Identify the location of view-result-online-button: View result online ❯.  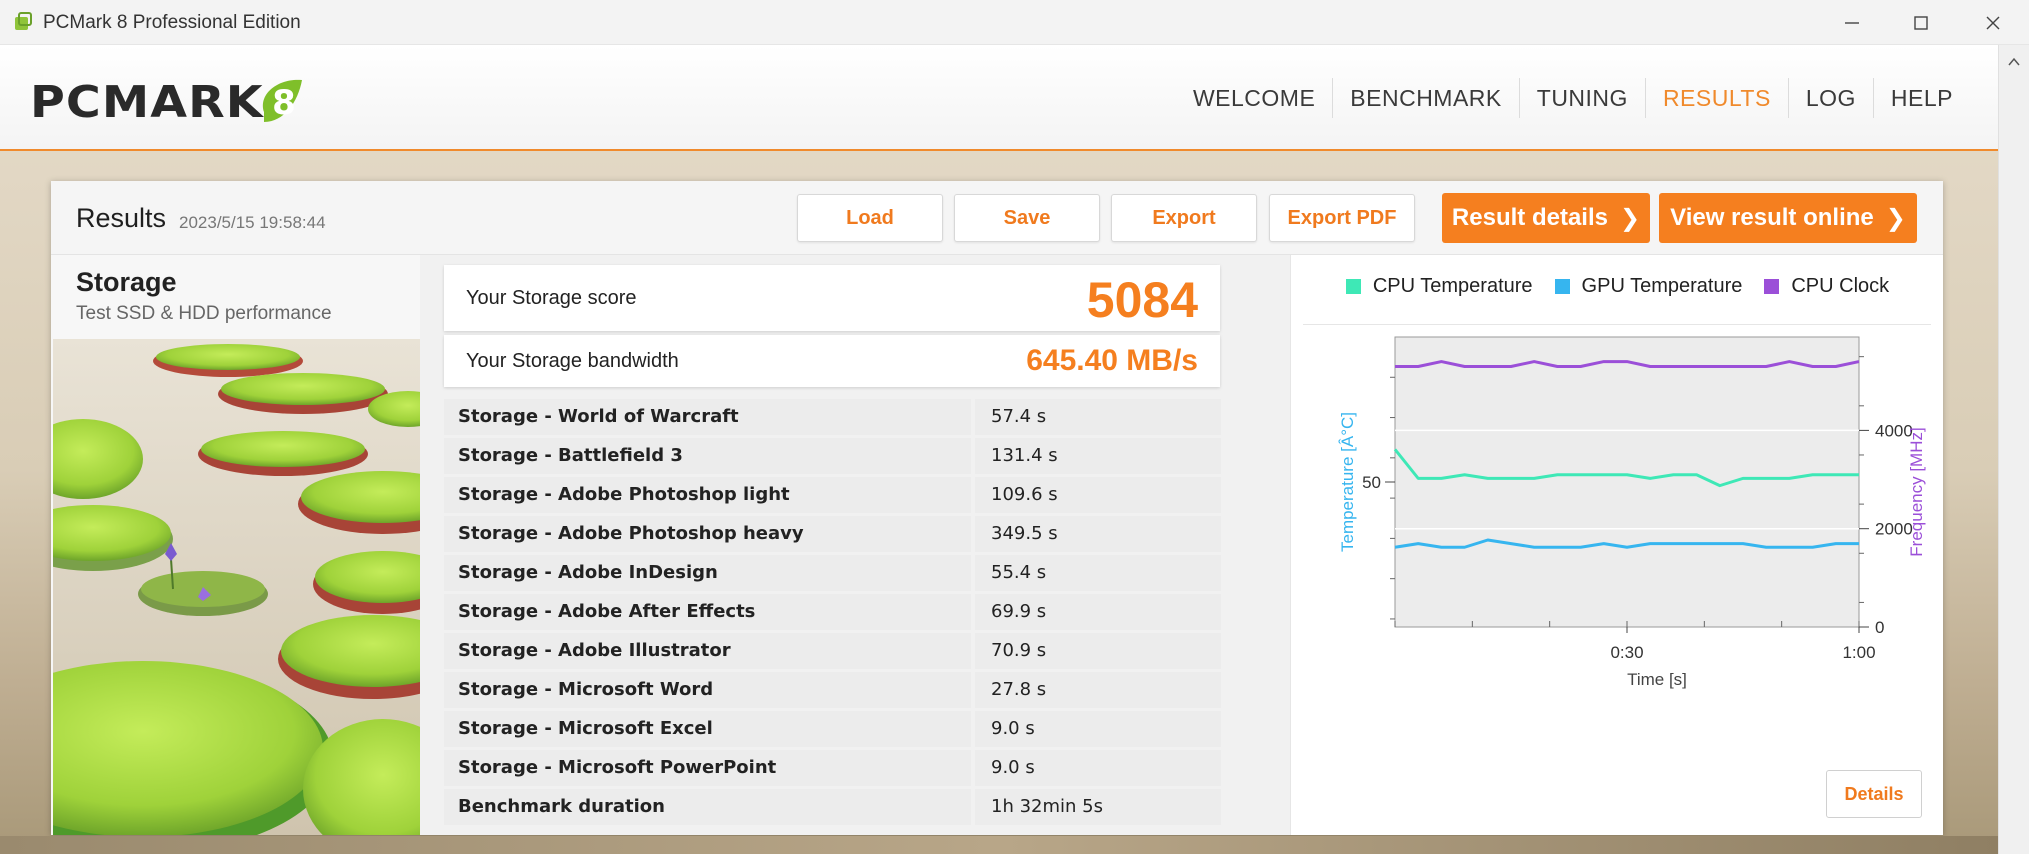
(1788, 218).